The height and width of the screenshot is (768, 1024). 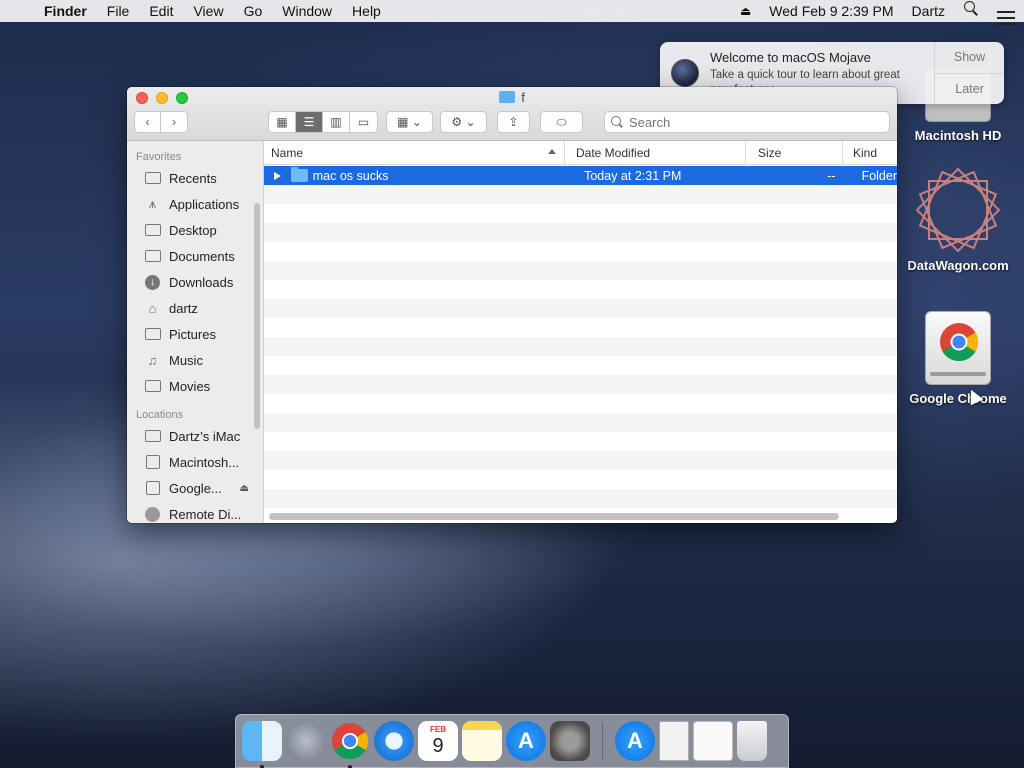 I want to click on computer-icon, so click(x=152, y=436).